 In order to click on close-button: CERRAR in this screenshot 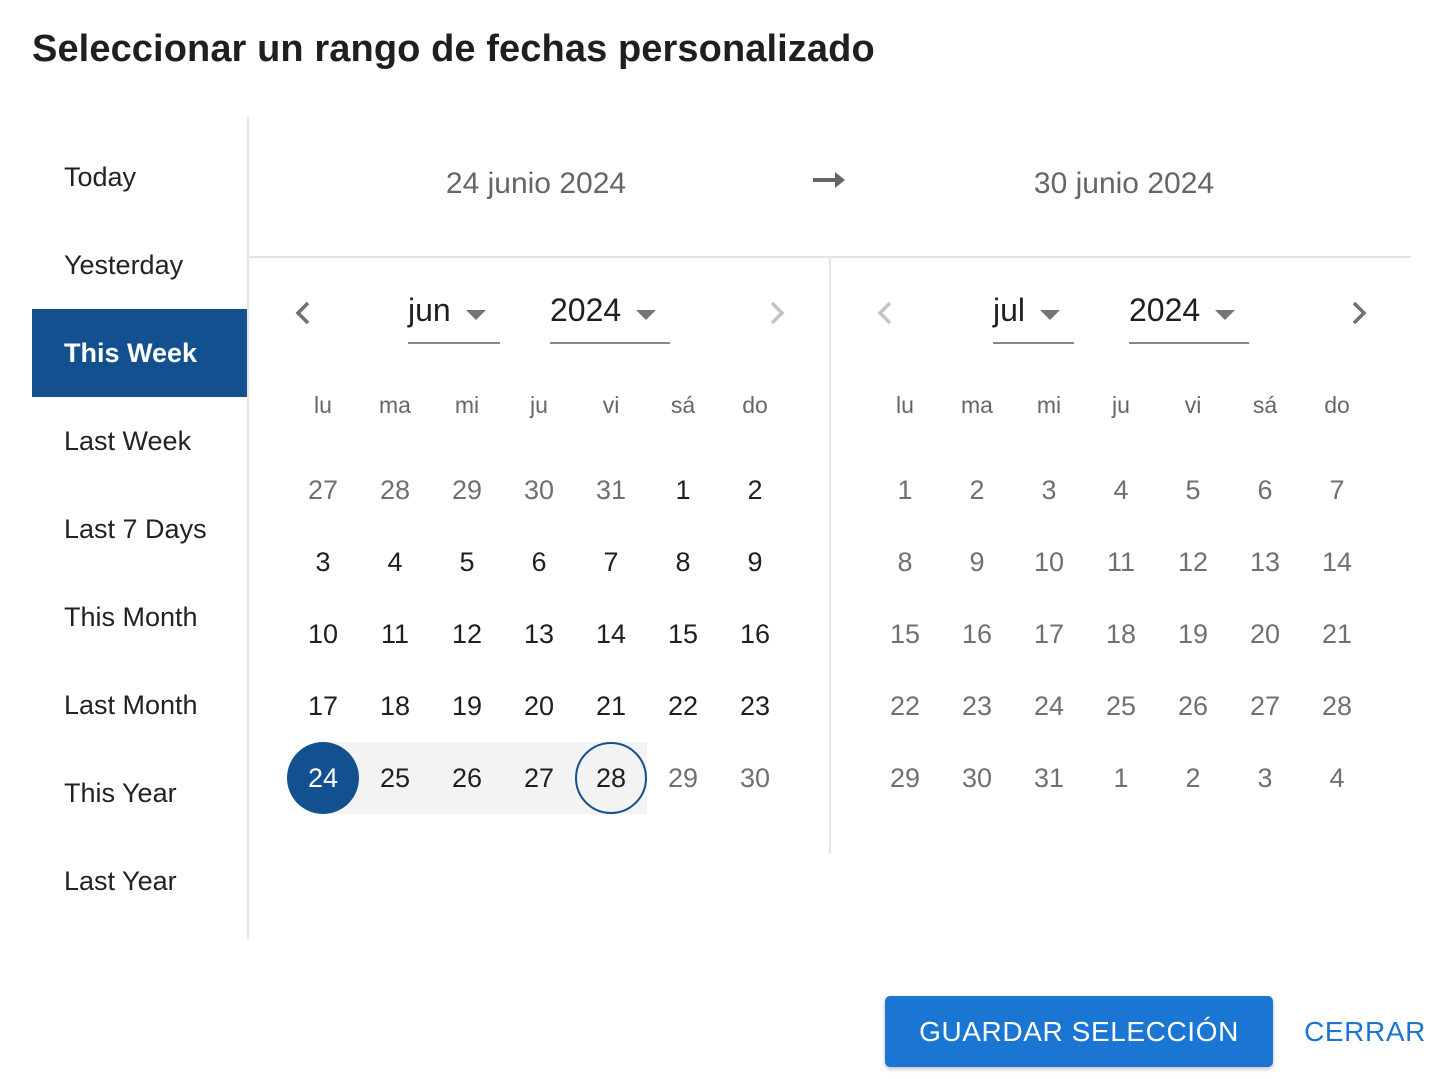, I will do `click(1365, 1031)`.